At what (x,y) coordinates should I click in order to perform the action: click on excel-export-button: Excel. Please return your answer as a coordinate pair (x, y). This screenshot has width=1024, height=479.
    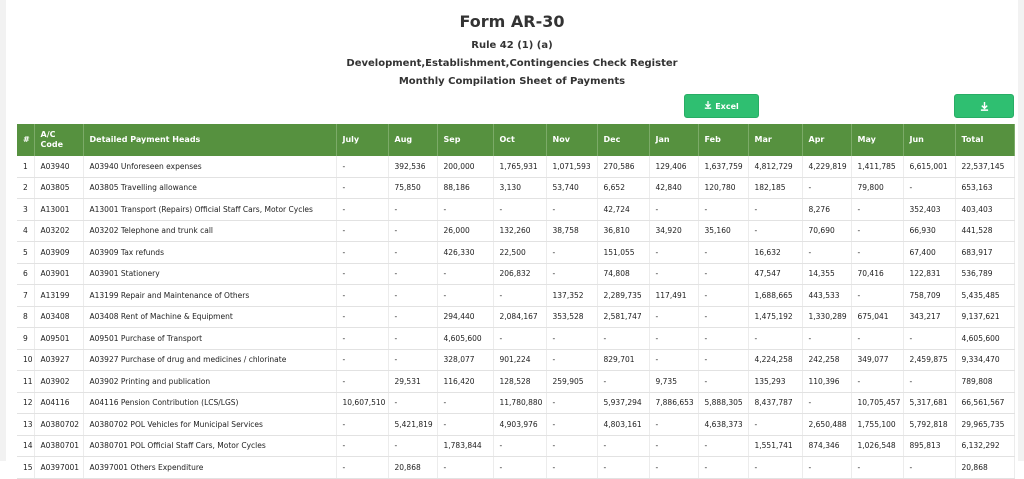
    Looking at the image, I should click on (721, 106).